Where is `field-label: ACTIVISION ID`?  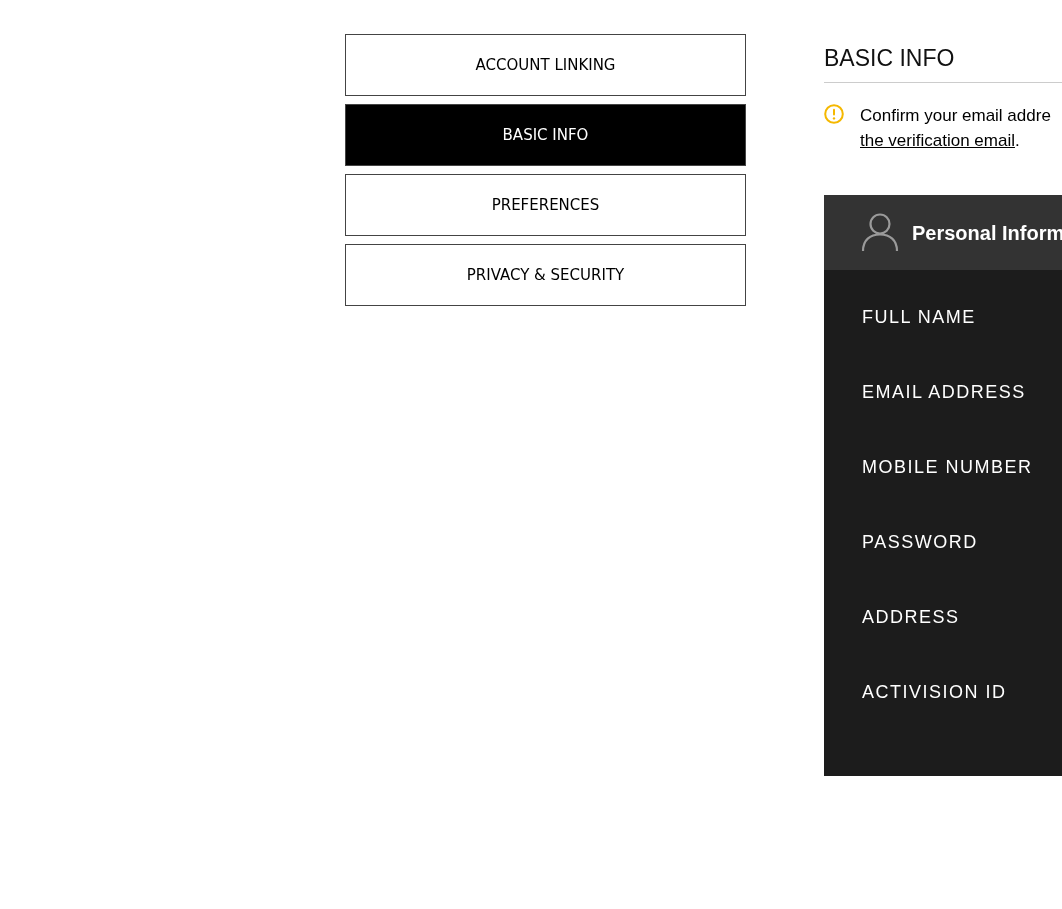
field-label: ACTIVISION ID is located at coordinates (934, 692).